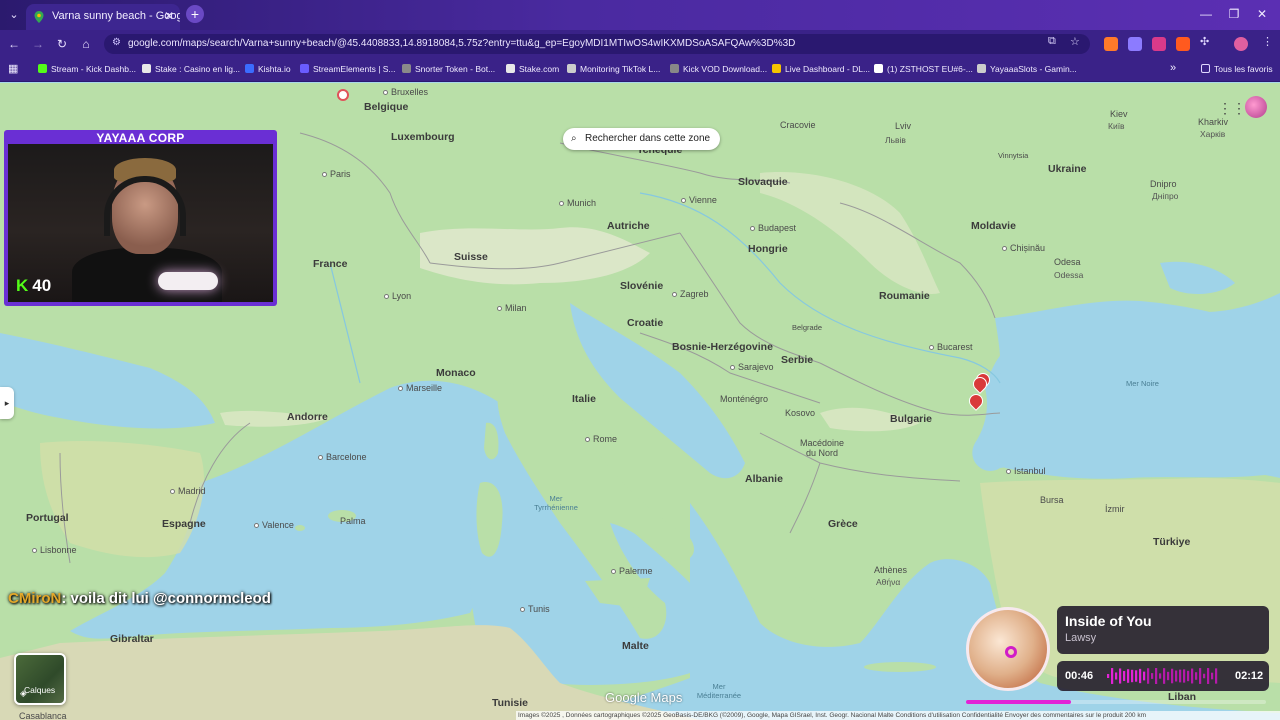  I want to click on zsthost-icon, so click(878, 68).